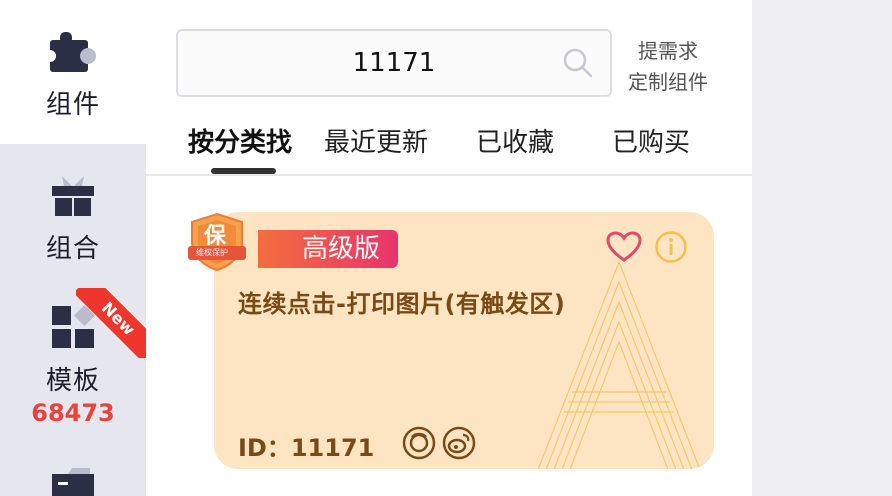 The width and height of the screenshot is (892, 496). What do you see at coordinates (668, 67) in the screenshot?
I see `custom-request-link: 提需求 定制组件` at bounding box center [668, 67].